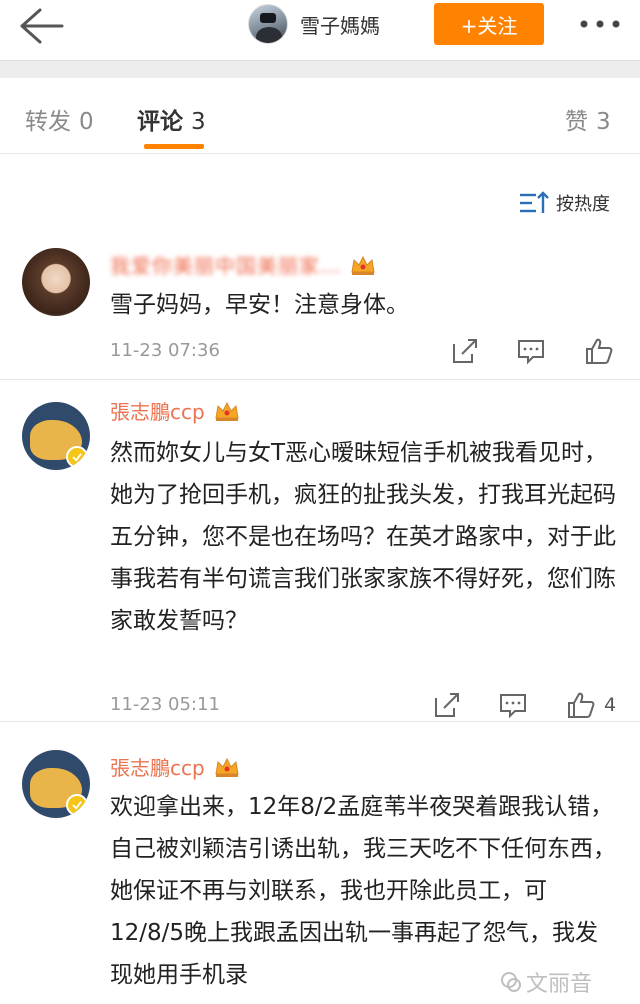  I want to click on tab-repost: 转发 0, so click(59, 119).